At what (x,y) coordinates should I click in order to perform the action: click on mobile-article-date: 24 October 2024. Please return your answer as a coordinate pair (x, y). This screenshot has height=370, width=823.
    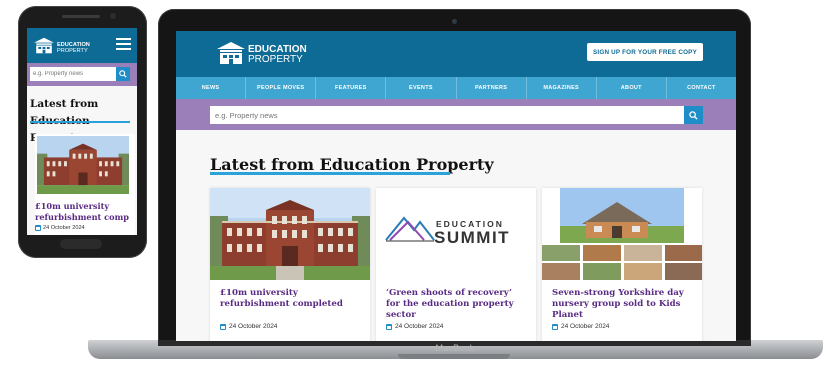
    Looking at the image, I should click on (60, 228).